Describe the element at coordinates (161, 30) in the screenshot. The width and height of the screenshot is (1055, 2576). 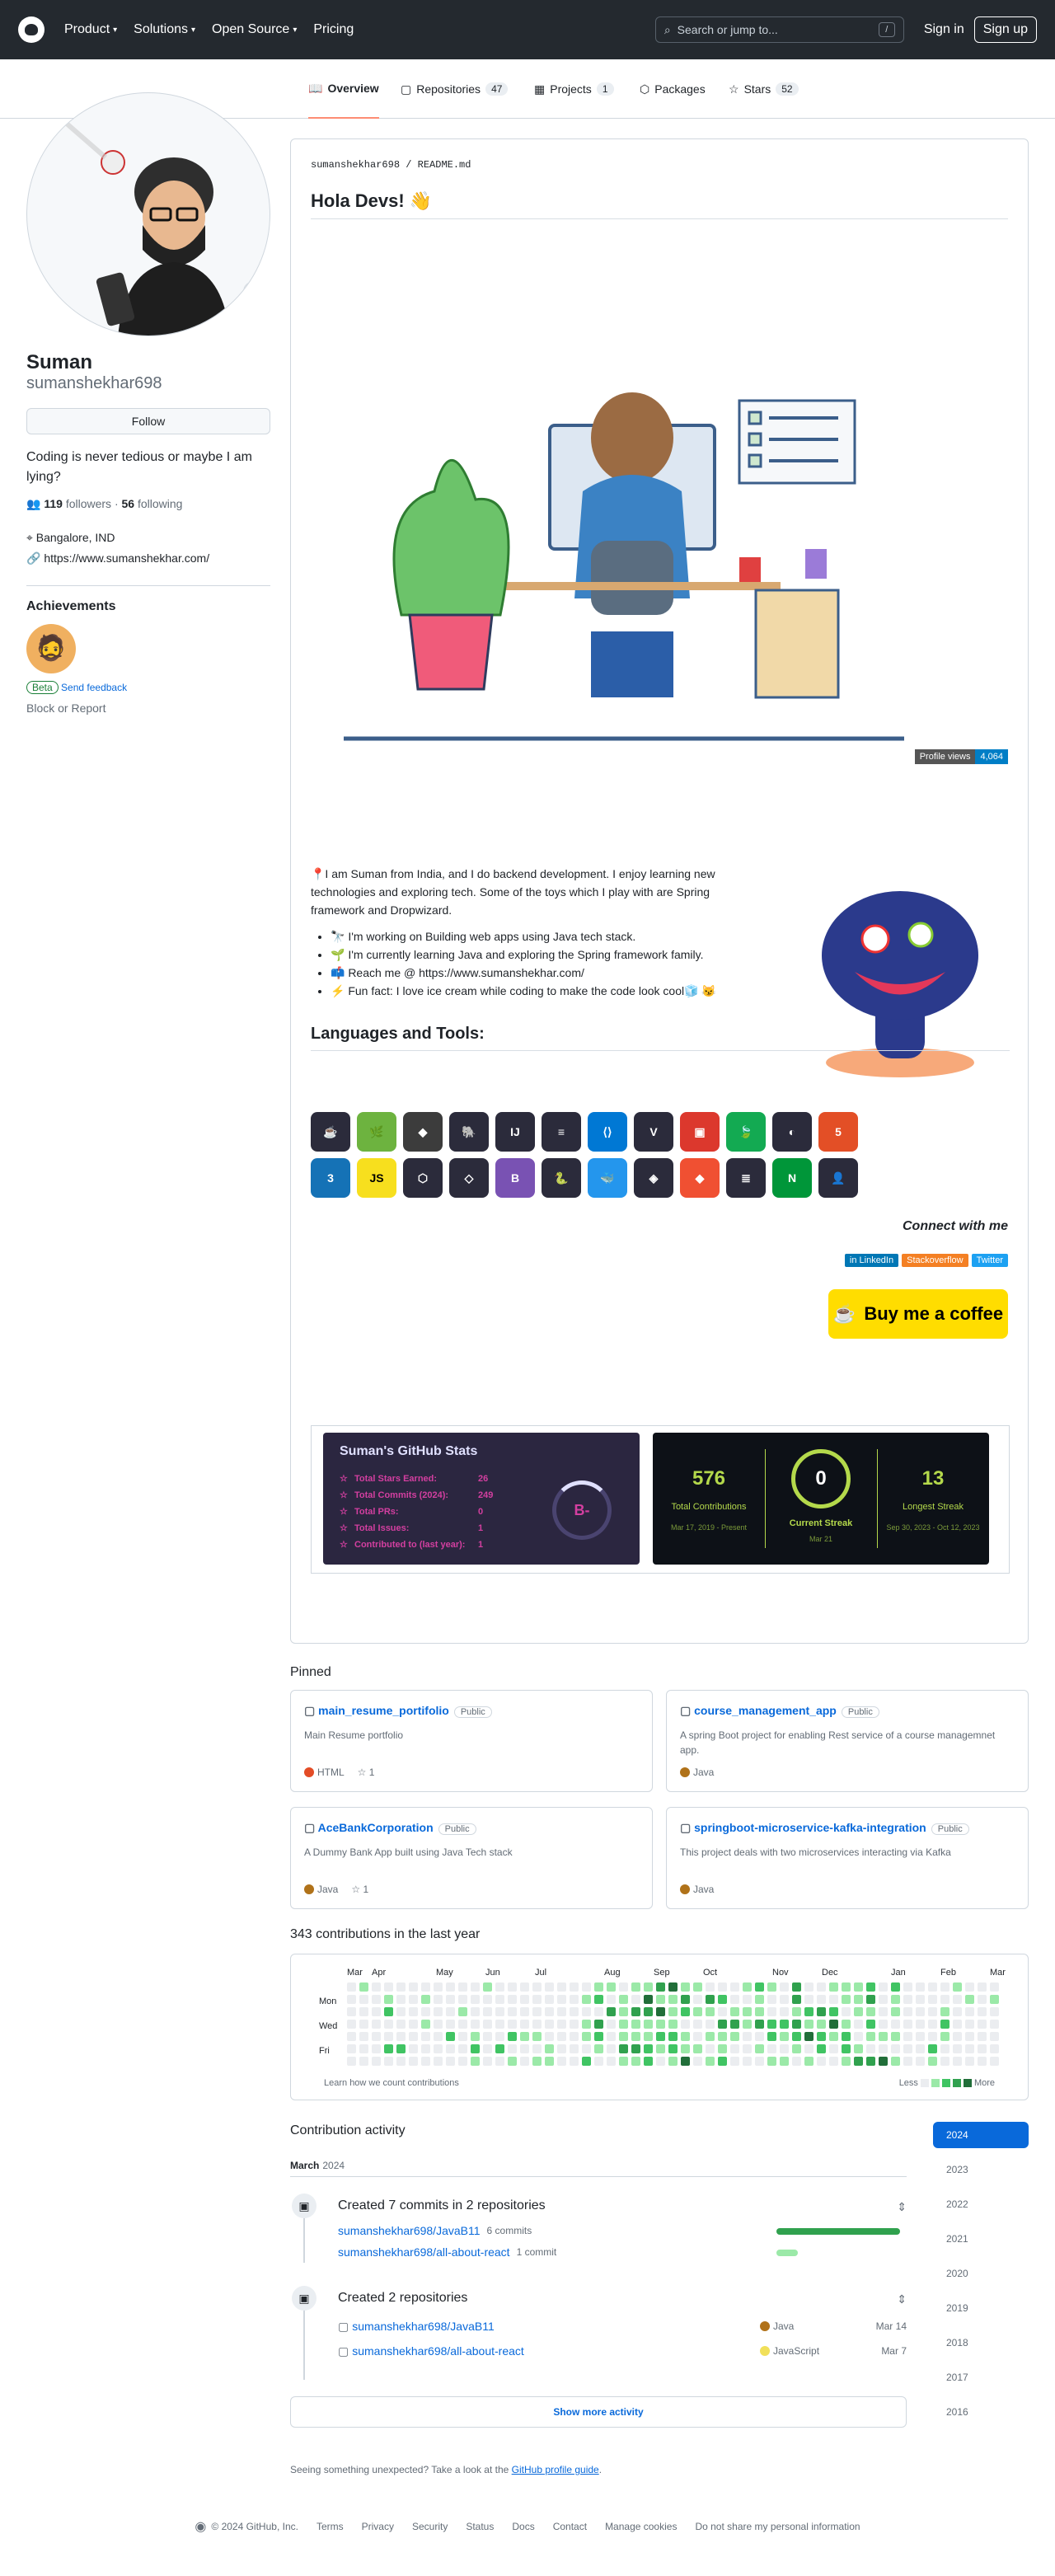
I see `nav-solutions: Solutions` at that location.